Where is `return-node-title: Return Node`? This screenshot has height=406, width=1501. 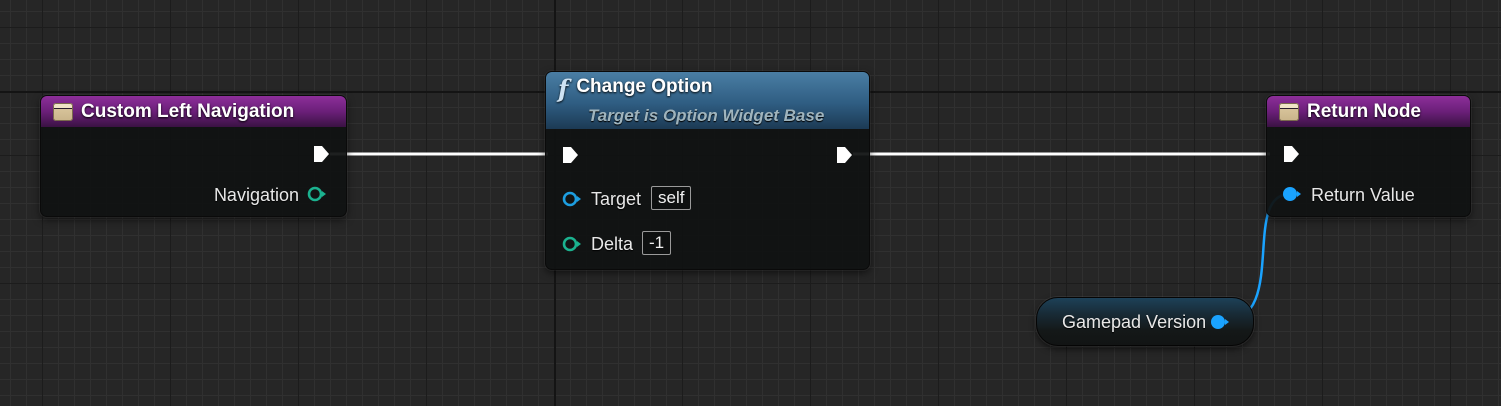 return-node-title: Return Node is located at coordinates (1364, 111).